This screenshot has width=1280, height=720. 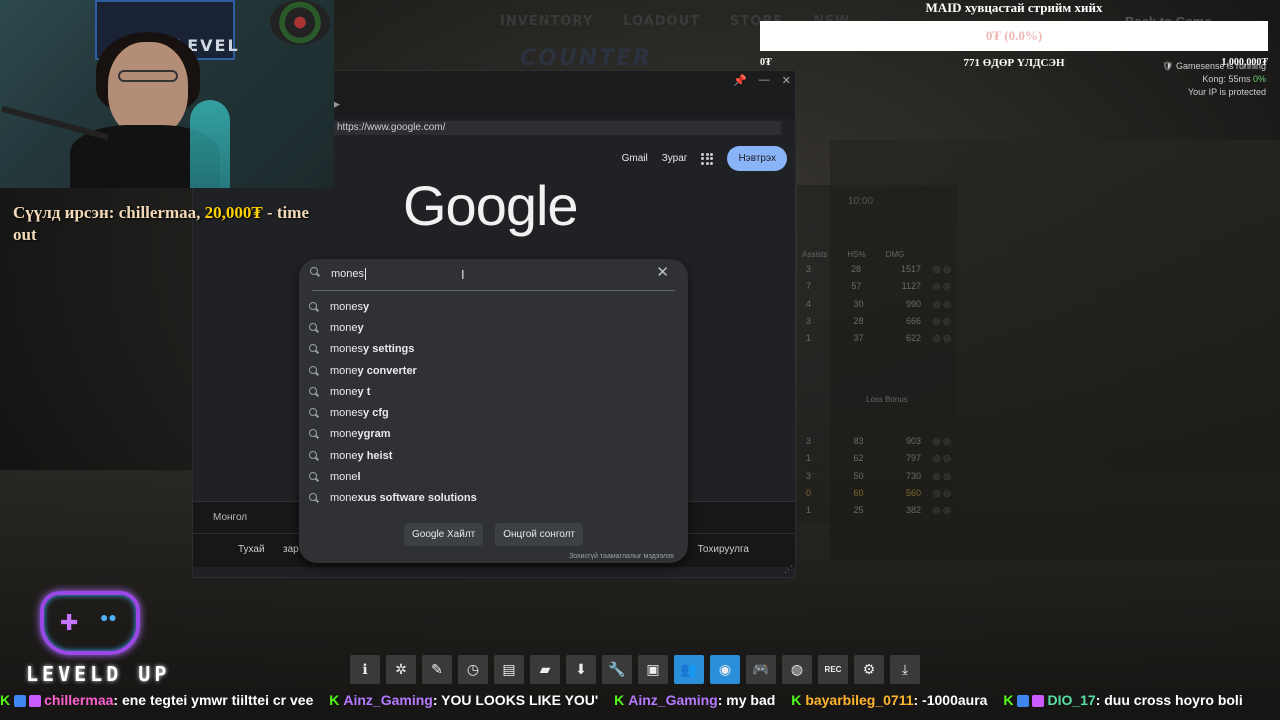 What do you see at coordinates (473, 669) in the screenshot?
I see `history-icon: ◷` at bounding box center [473, 669].